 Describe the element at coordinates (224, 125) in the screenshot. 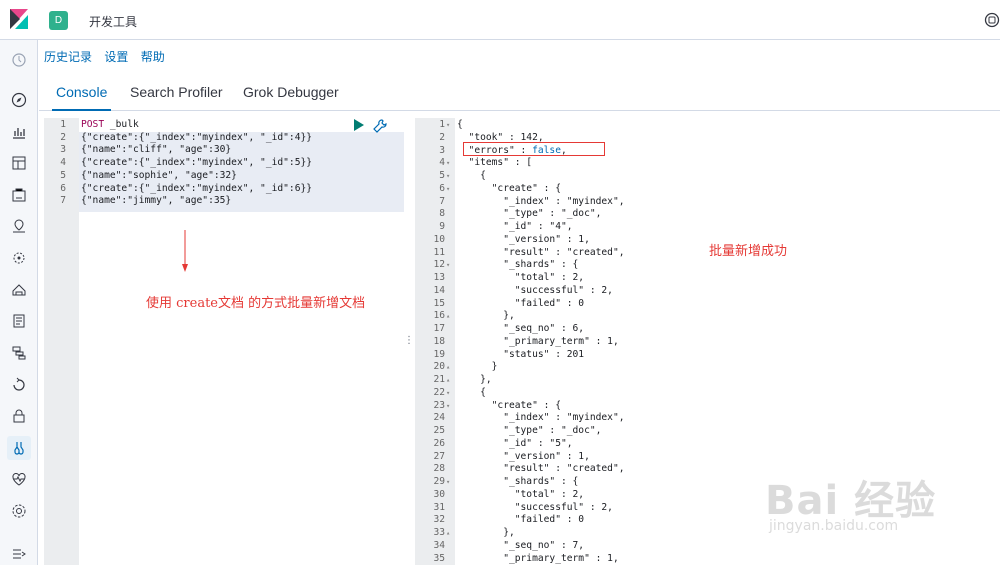

I see `request-line: 1 POST _bulk` at that location.